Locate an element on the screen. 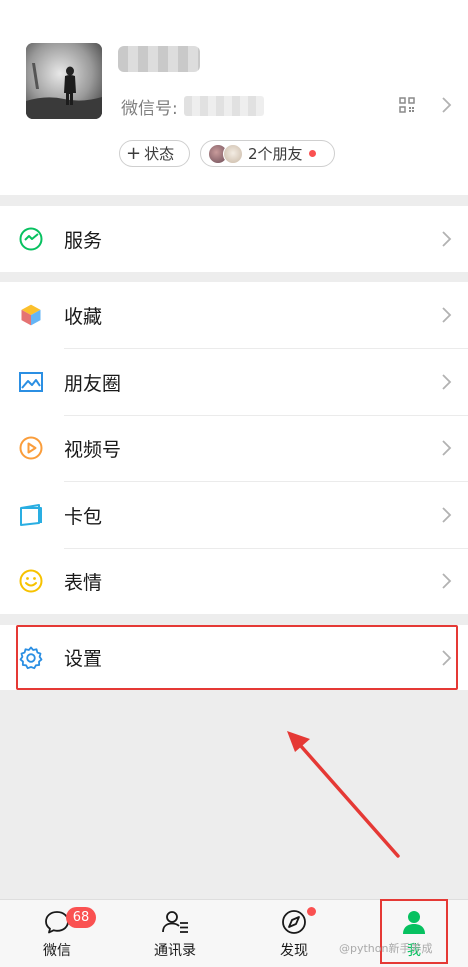  tab-label: 微信 is located at coordinates (57, 951).